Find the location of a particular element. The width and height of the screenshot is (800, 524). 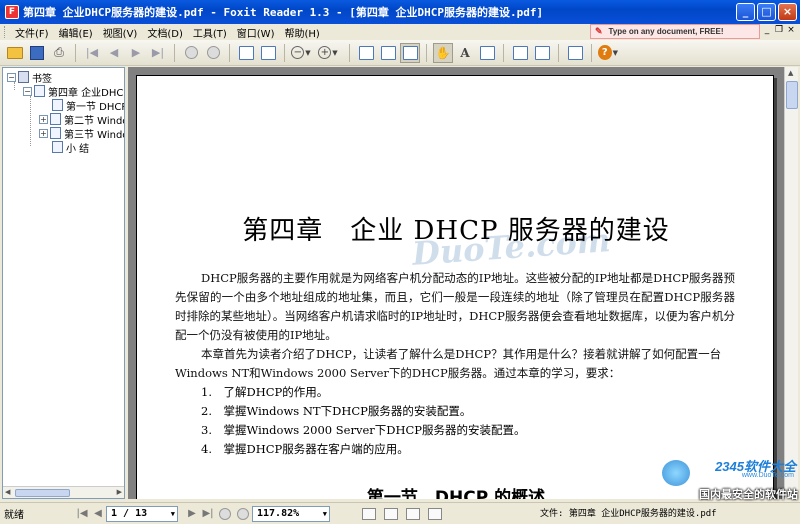

fit-page-icon is located at coordinates (388, 52).